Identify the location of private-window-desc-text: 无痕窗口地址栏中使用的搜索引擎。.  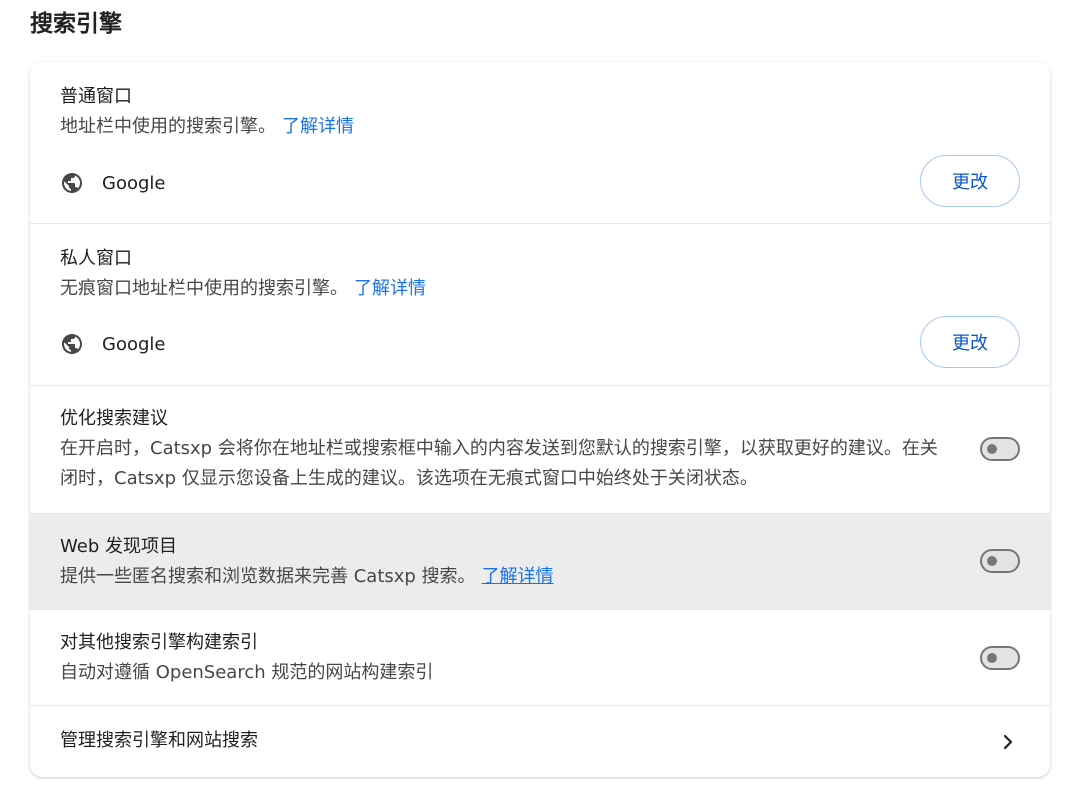
(204, 288).